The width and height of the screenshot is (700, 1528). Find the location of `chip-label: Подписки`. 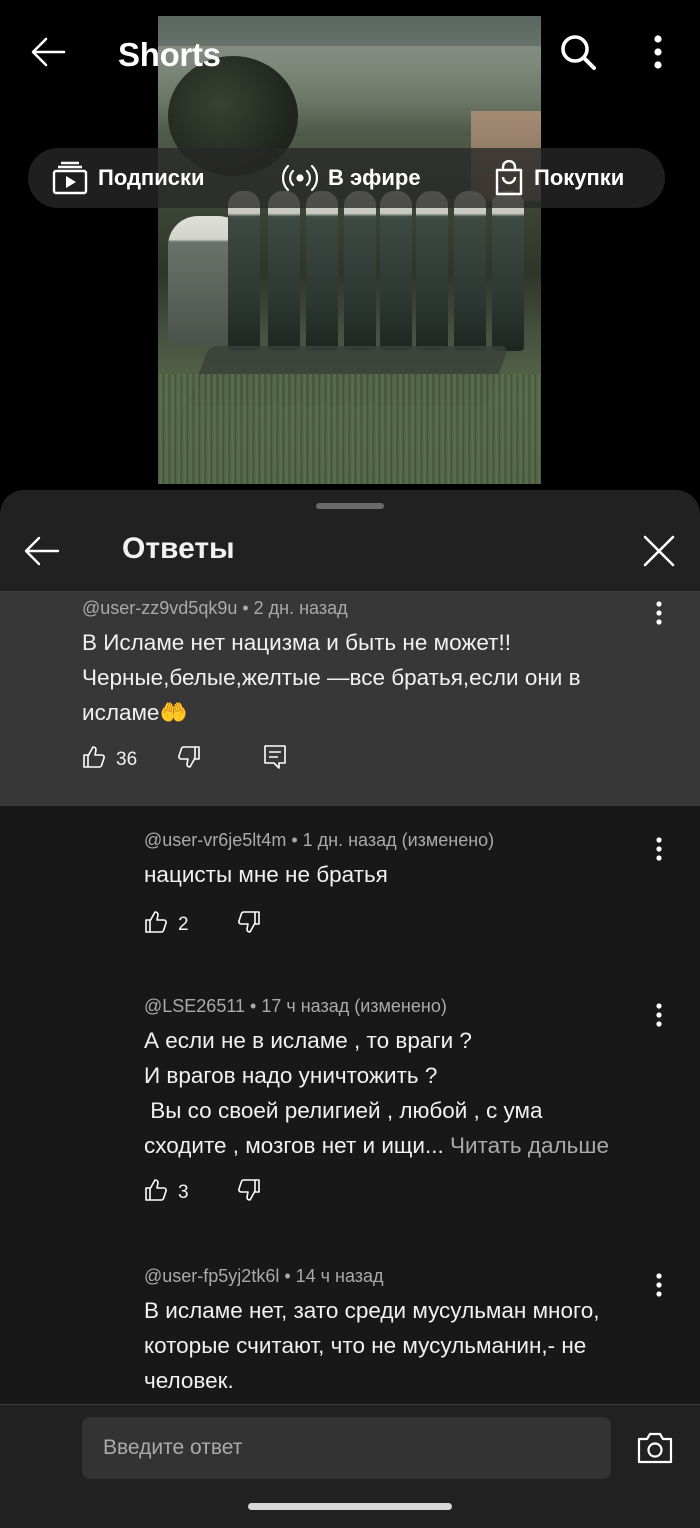

chip-label: Подписки is located at coordinates (151, 177).